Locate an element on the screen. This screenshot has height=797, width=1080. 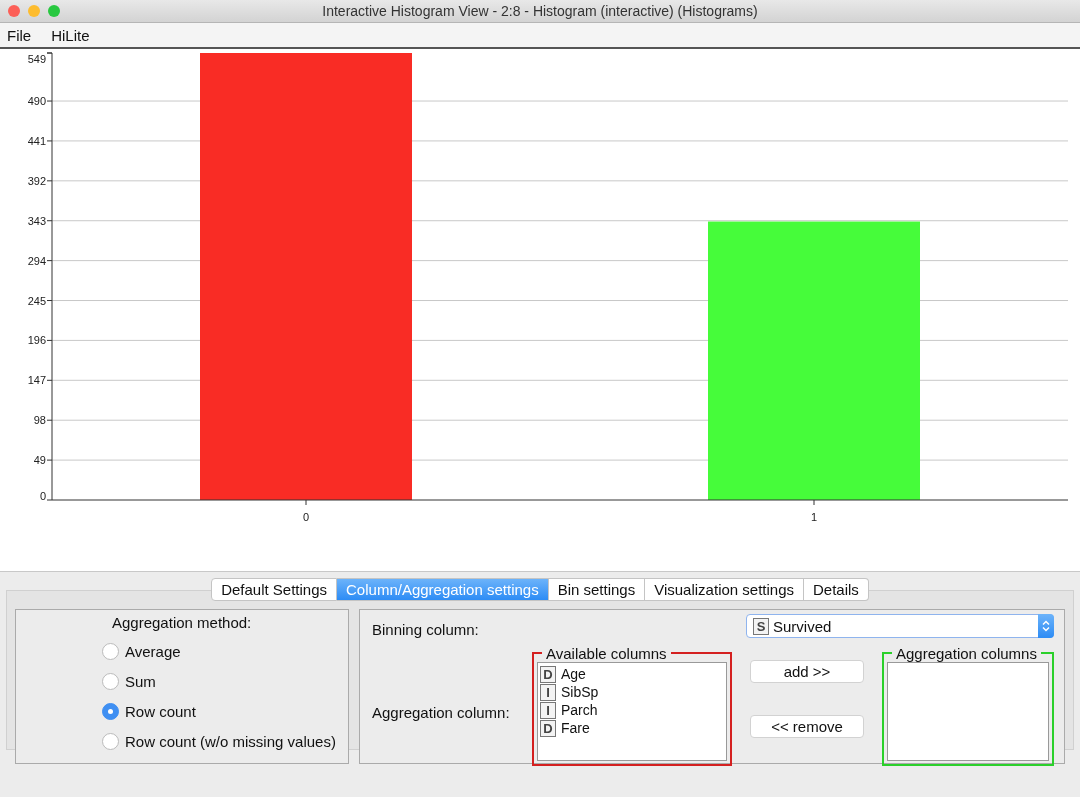
move-button: << remove is located at coordinates (807, 726).